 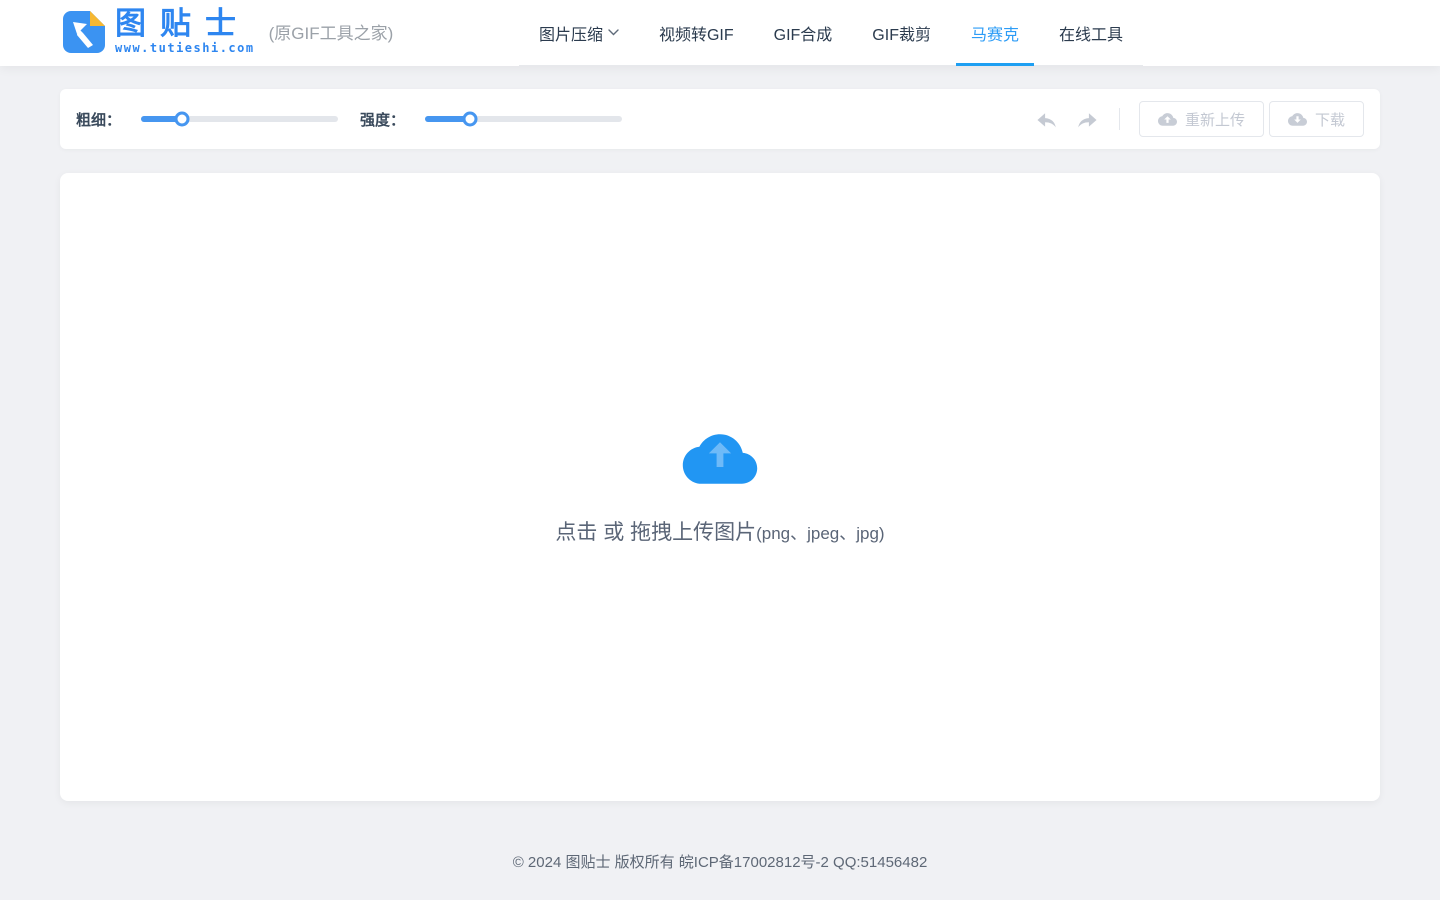 I want to click on undo-arrow-icon, so click(x=1047, y=119).